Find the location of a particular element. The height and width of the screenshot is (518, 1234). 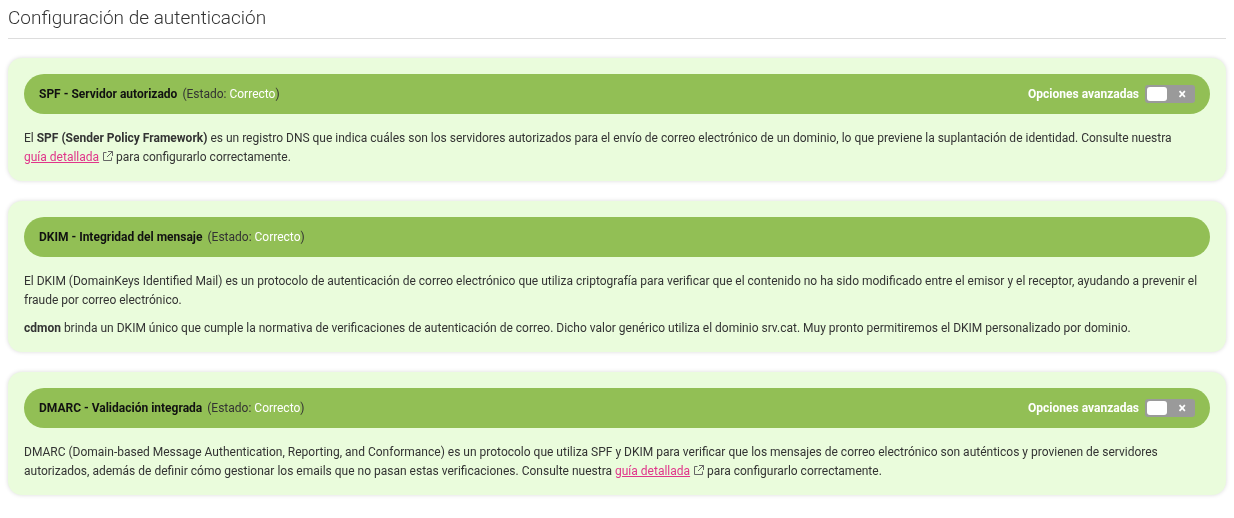

page-title: Configuración de autenticación is located at coordinates (138, 18).